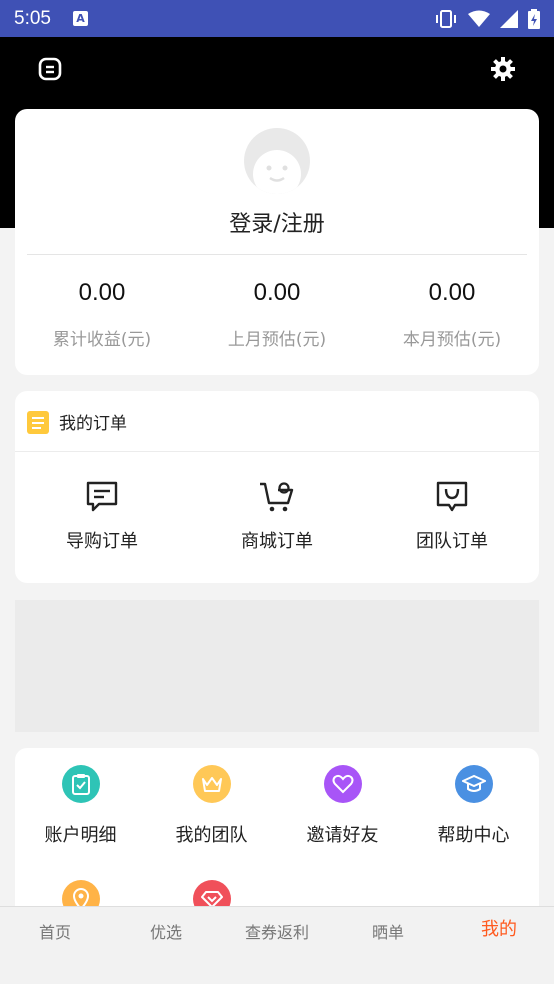 This screenshot has width=554, height=984. What do you see at coordinates (277, 340) in the screenshot?
I see `stat-label: 上月预估(元)` at bounding box center [277, 340].